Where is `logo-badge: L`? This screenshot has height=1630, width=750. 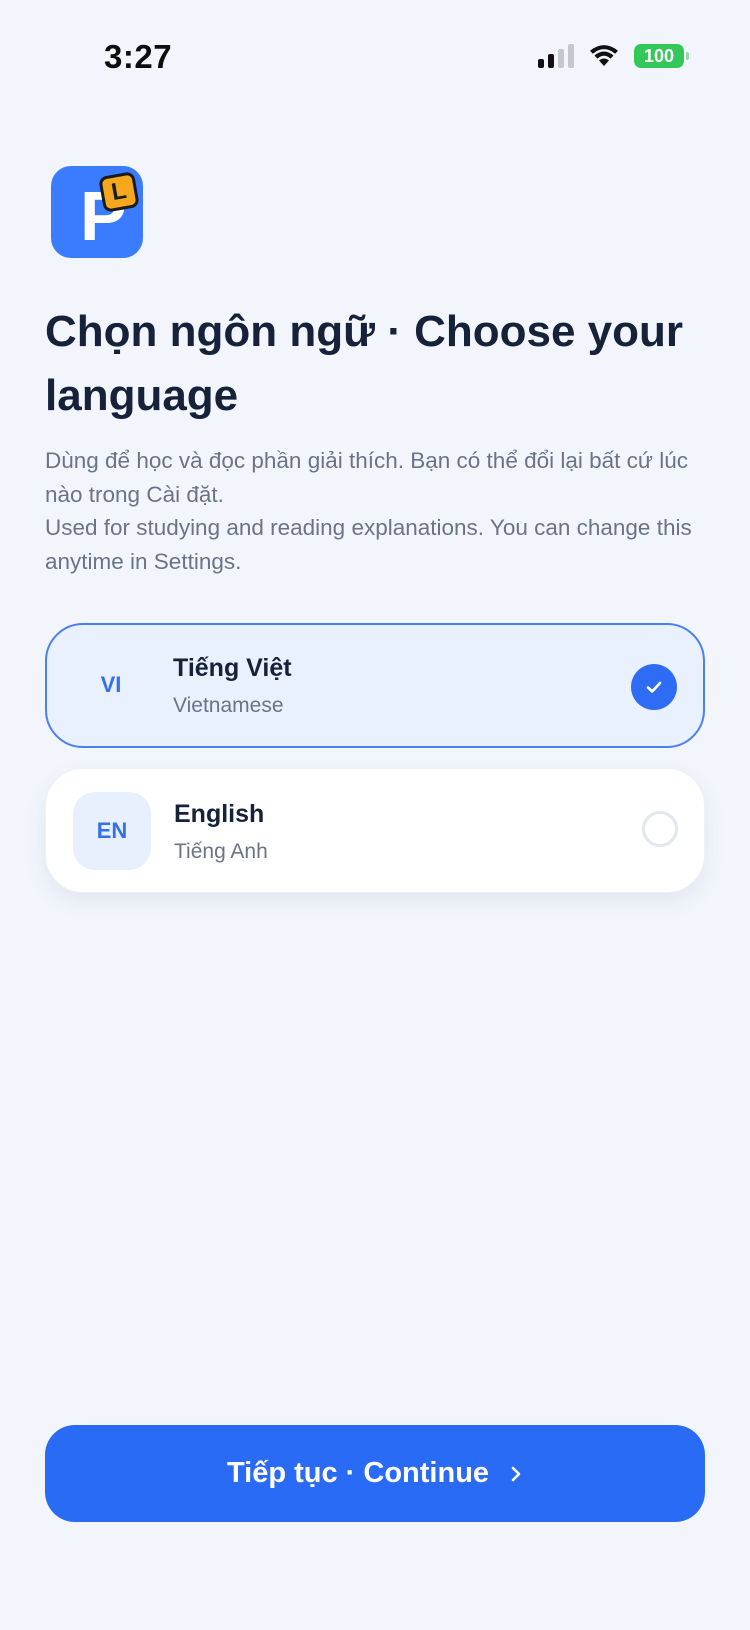
logo-badge: L is located at coordinates (119, 192).